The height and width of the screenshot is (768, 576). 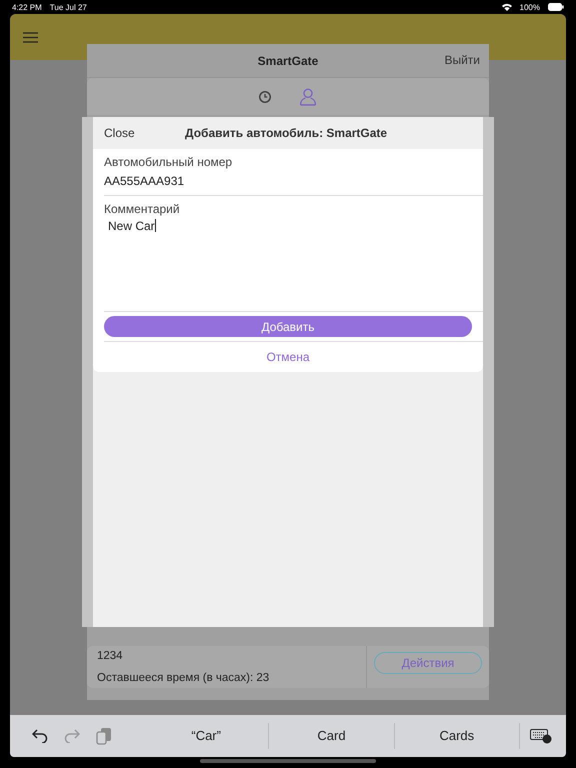 What do you see at coordinates (457, 736) in the screenshot?
I see `suggestion: Cards` at bounding box center [457, 736].